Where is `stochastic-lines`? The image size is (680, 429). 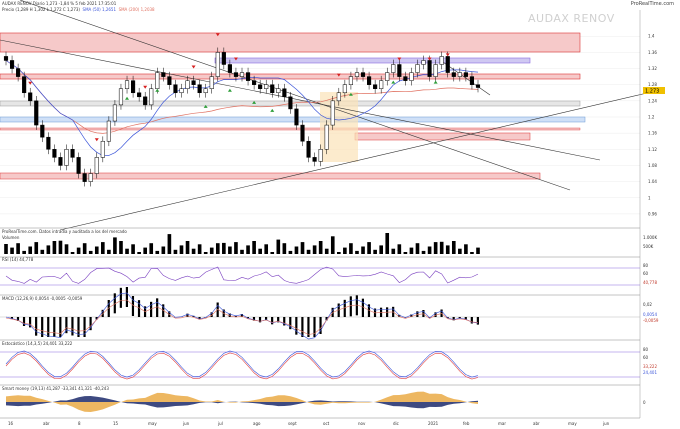 stochastic-lines is located at coordinates (320, 365).